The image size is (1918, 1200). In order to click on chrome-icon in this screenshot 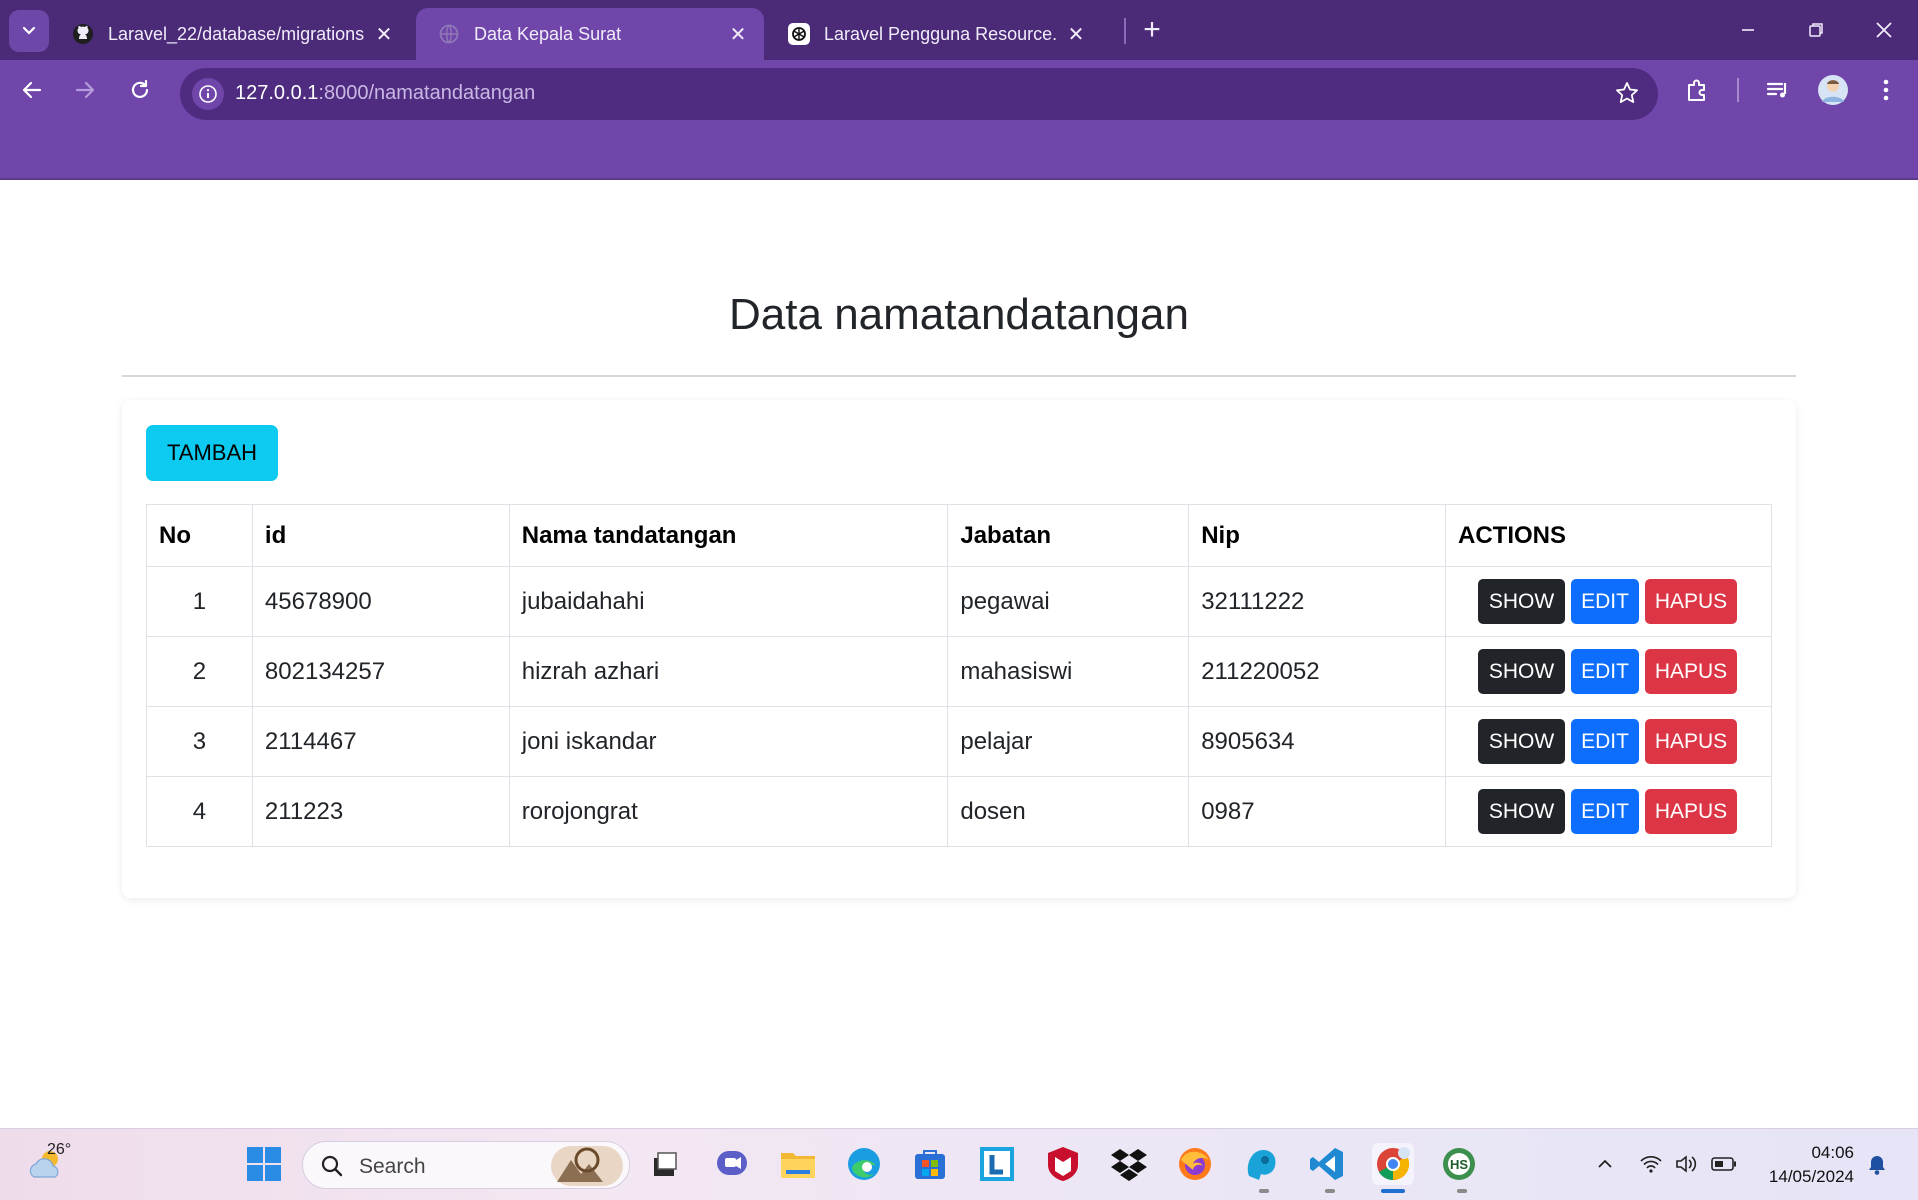, I will do `click(1393, 1164)`.